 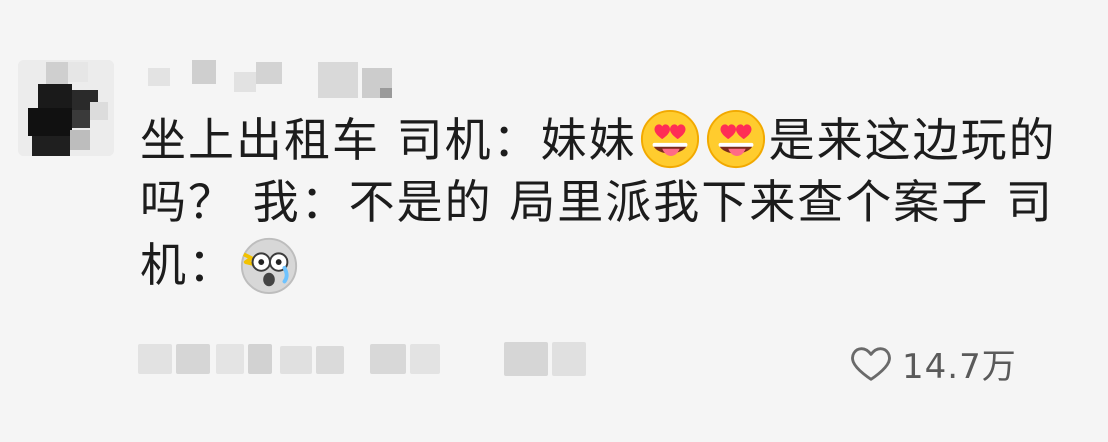 What do you see at coordinates (278, 83) in the screenshot?
I see `username-censored` at bounding box center [278, 83].